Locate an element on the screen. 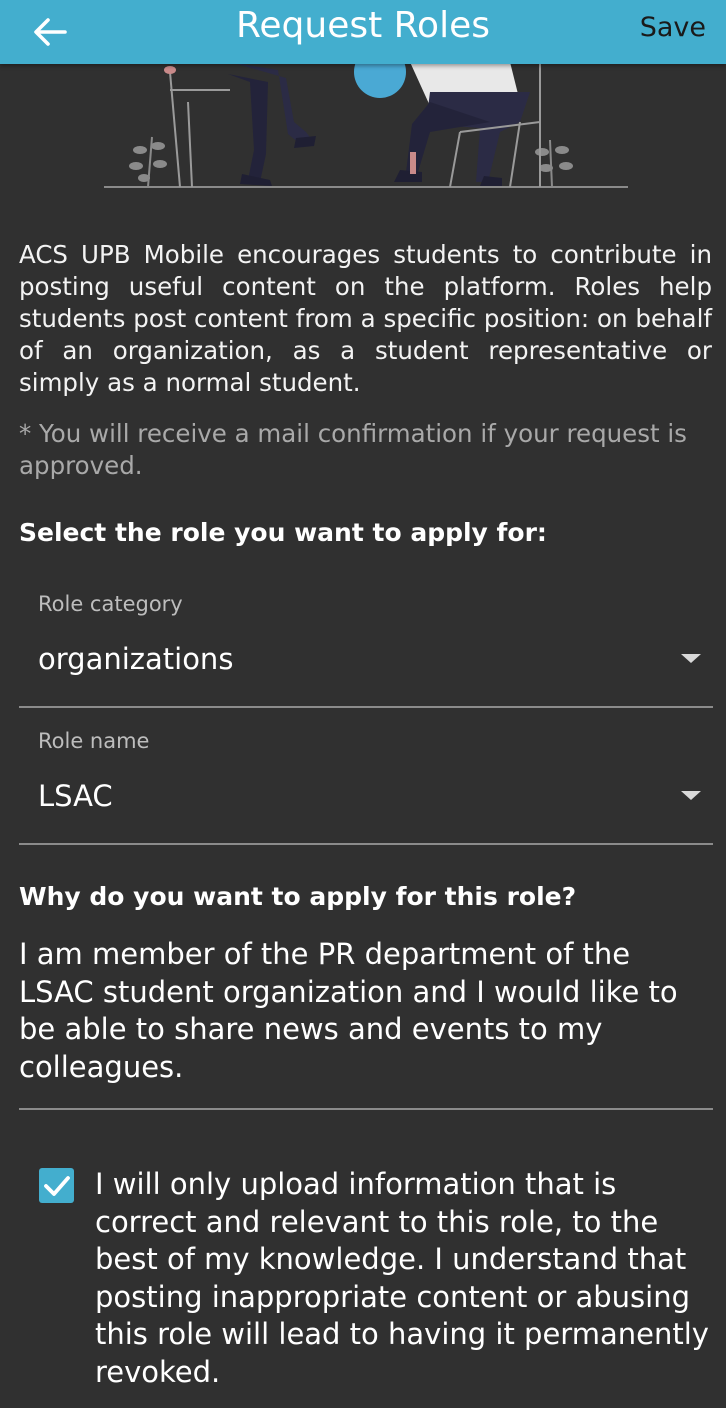 Image resolution: width=726 pixels, height=1408 pixels. save-button: Save is located at coordinates (673, 27).